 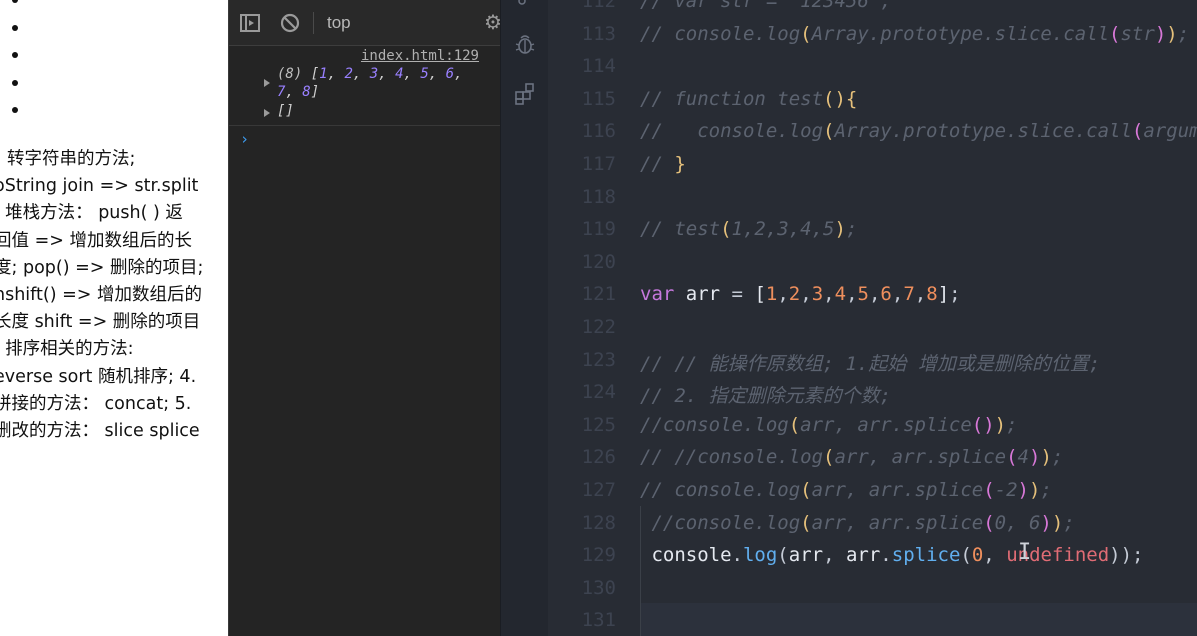 What do you see at coordinates (657, 164) in the screenshot?
I see `code-token: //` at bounding box center [657, 164].